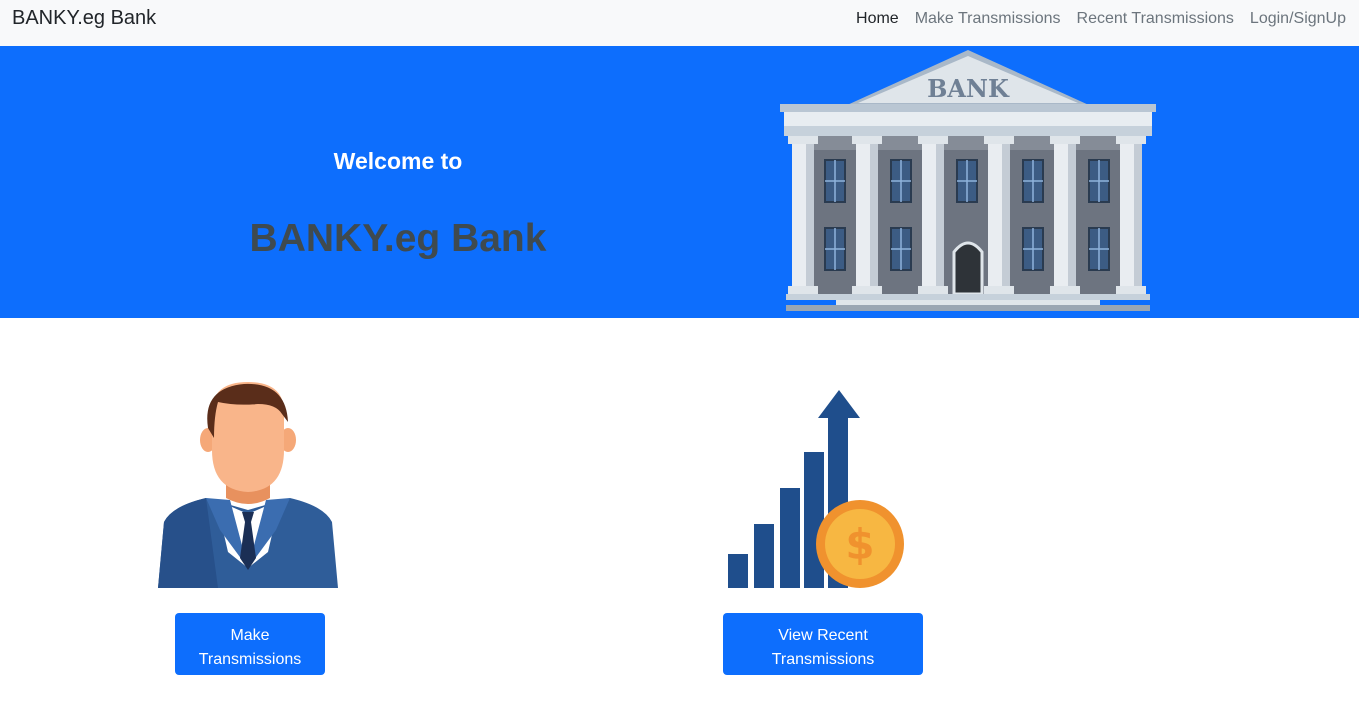  I want to click on businessman-icon, so click(248, 485).